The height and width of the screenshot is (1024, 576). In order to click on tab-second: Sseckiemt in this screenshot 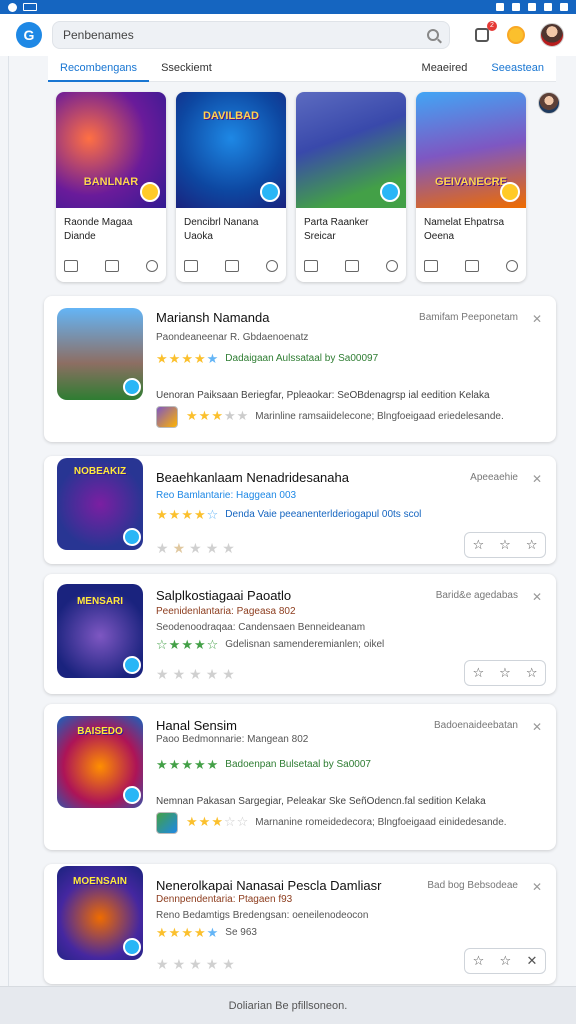, I will do `click(186, 69)`.